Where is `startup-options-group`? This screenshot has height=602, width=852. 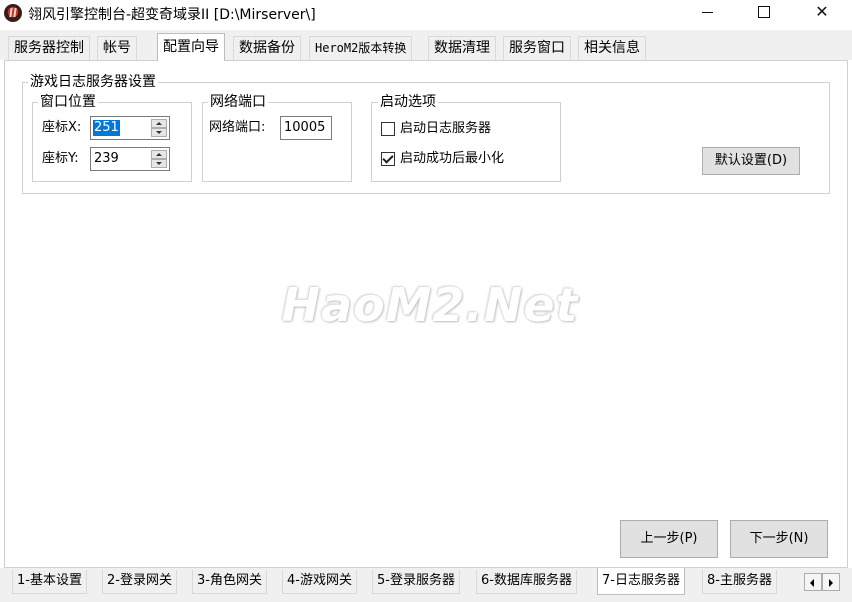
startup-options-group is located at coordinates (466, 142).